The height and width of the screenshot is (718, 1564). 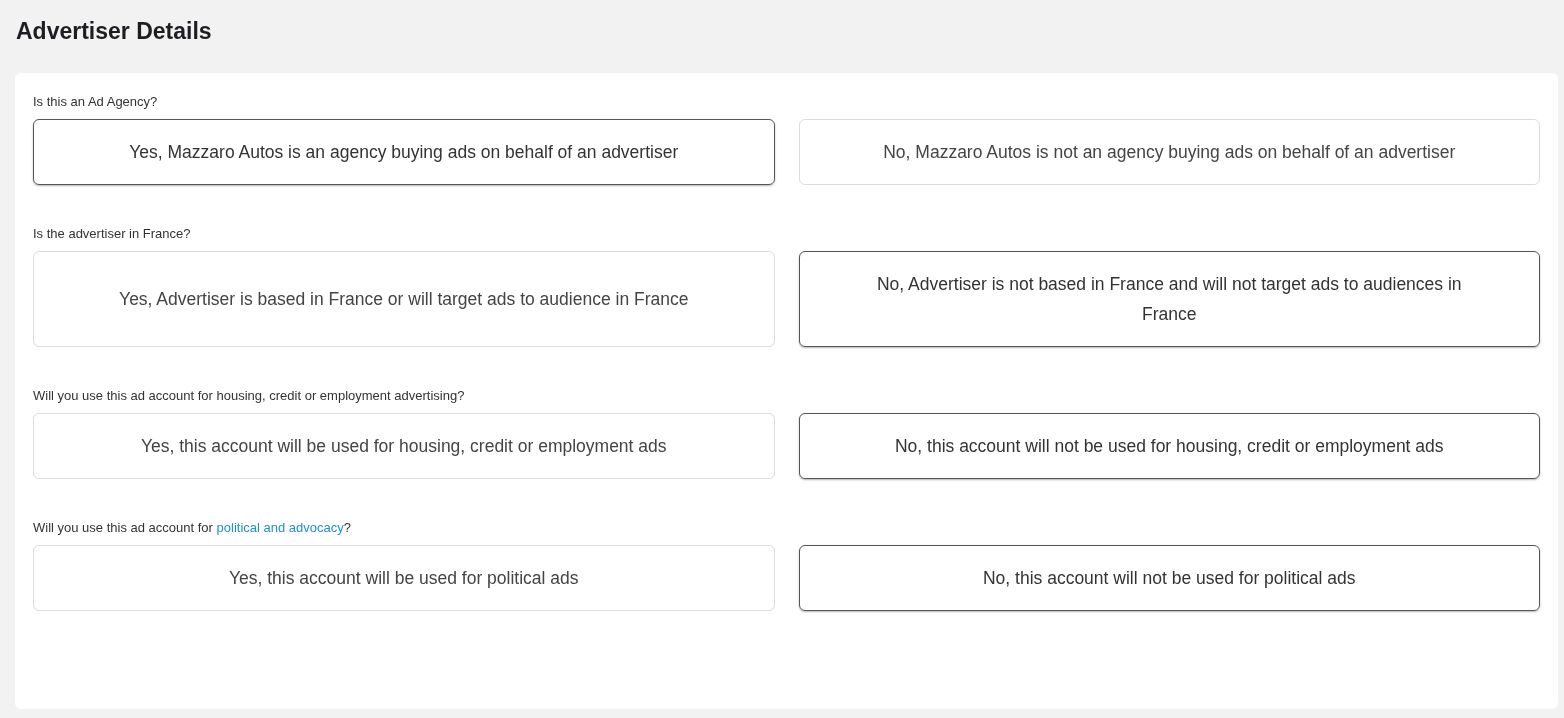 What do you see at coordinates (1169, 446) in the screenshot?
I see `answer-option: No, this account will not be used for housing, credit or employment ads` at bounding box center [1169, 446].